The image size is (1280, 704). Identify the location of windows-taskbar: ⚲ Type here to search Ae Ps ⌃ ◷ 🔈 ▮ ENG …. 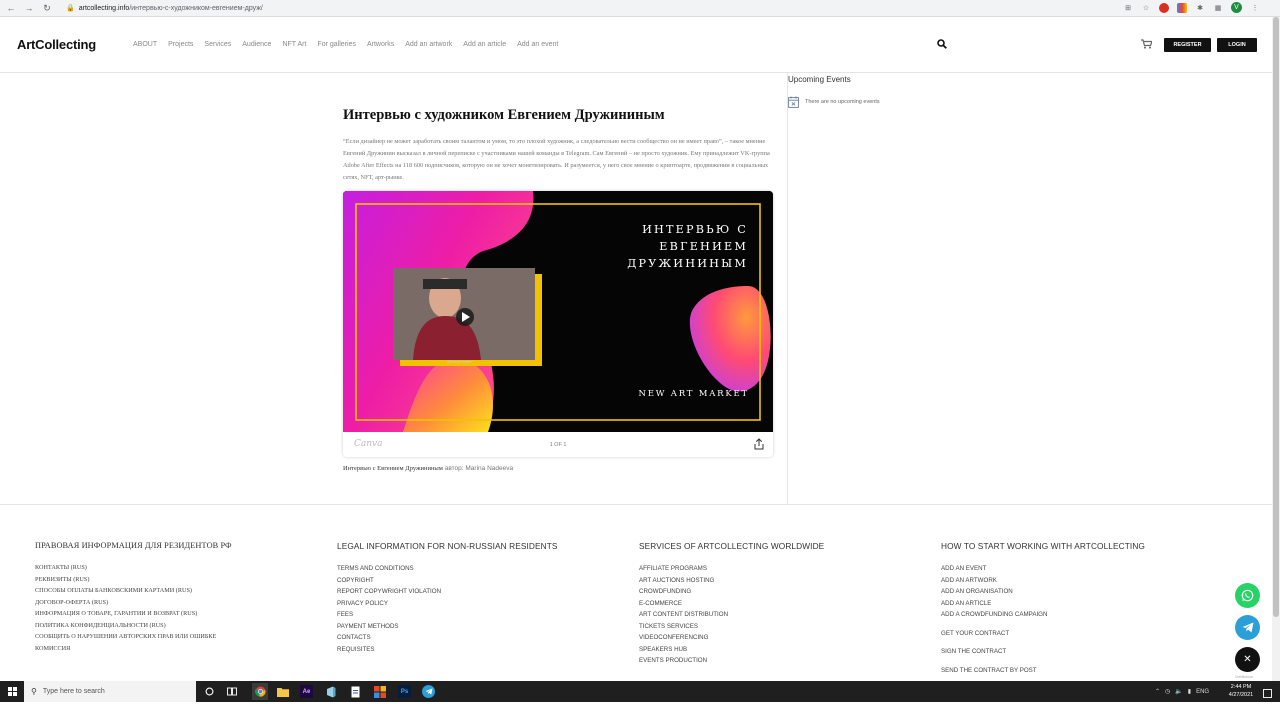
(640, 691).